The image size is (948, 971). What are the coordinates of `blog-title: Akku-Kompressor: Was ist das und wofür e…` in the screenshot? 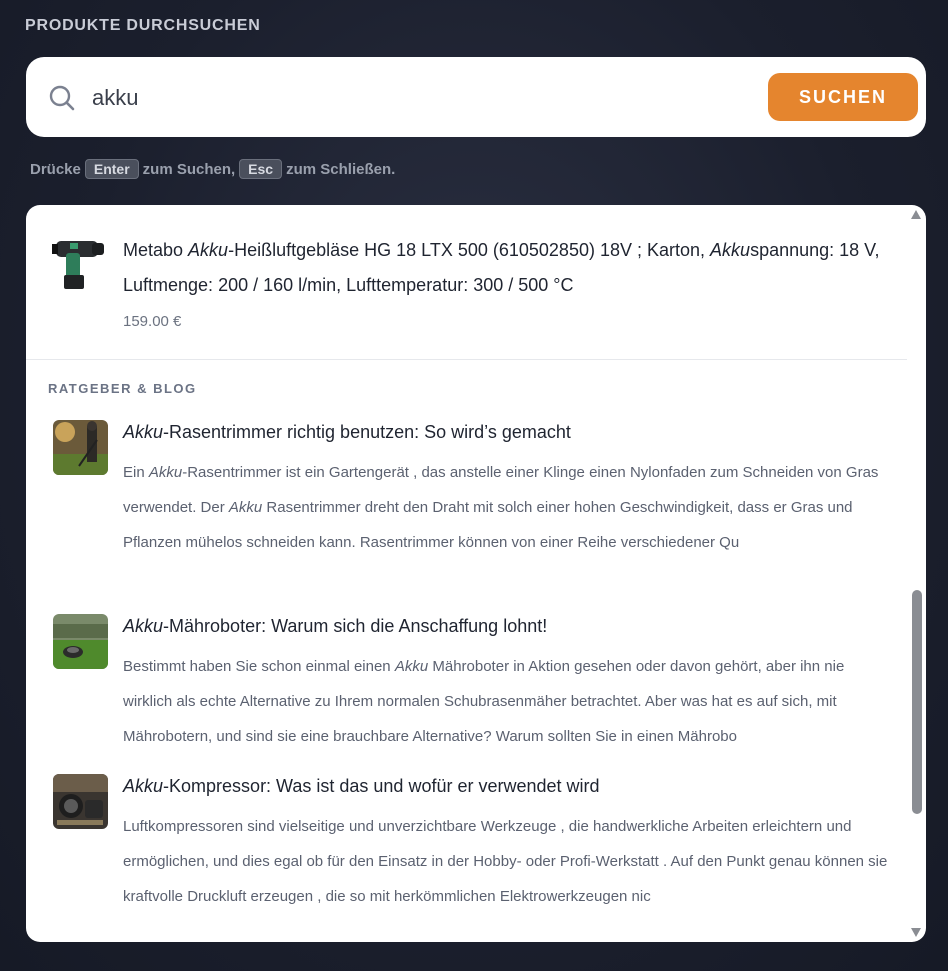 It's located at (361, 786).